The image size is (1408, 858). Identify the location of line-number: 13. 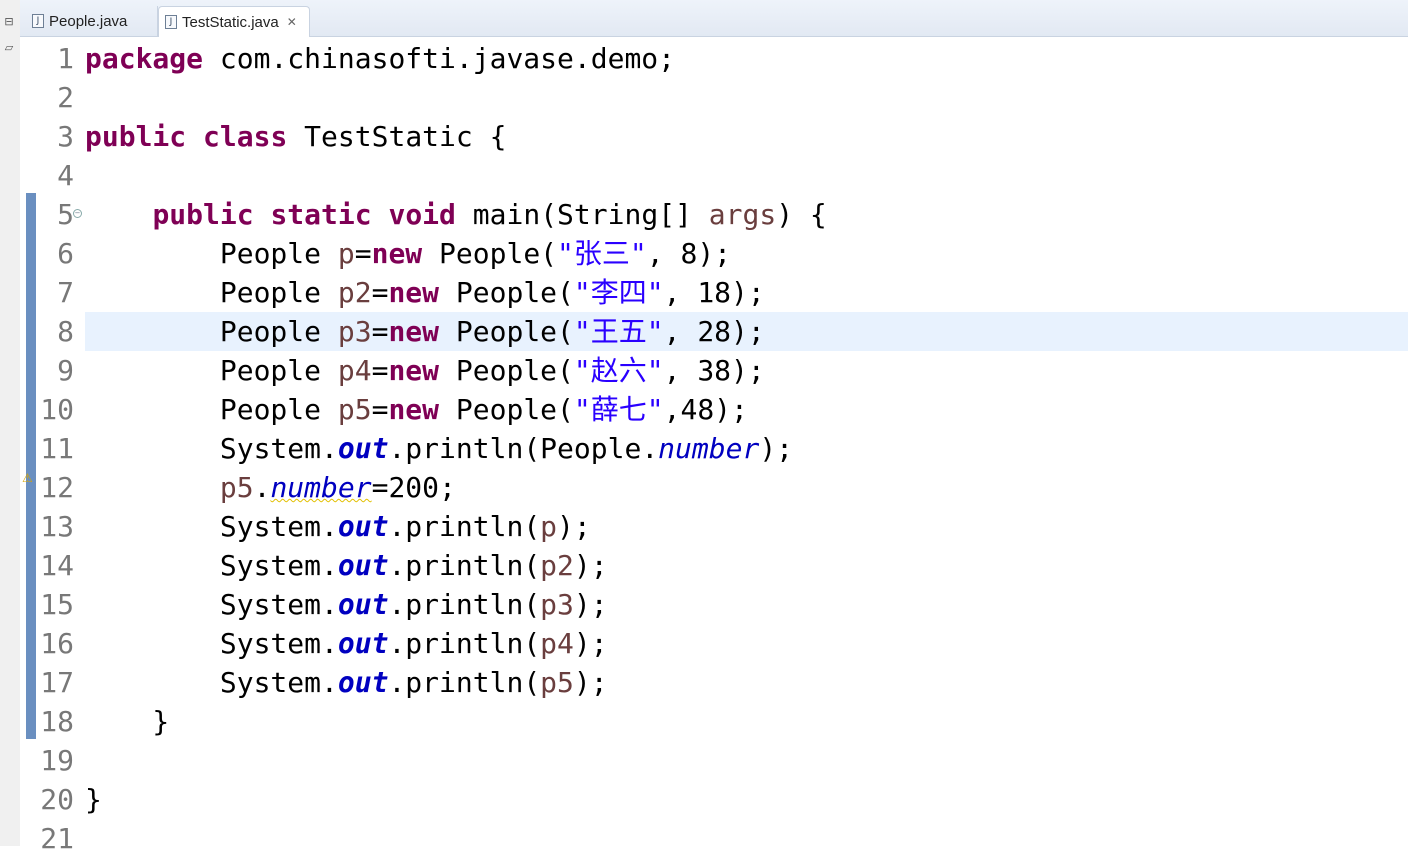
(57, 526).